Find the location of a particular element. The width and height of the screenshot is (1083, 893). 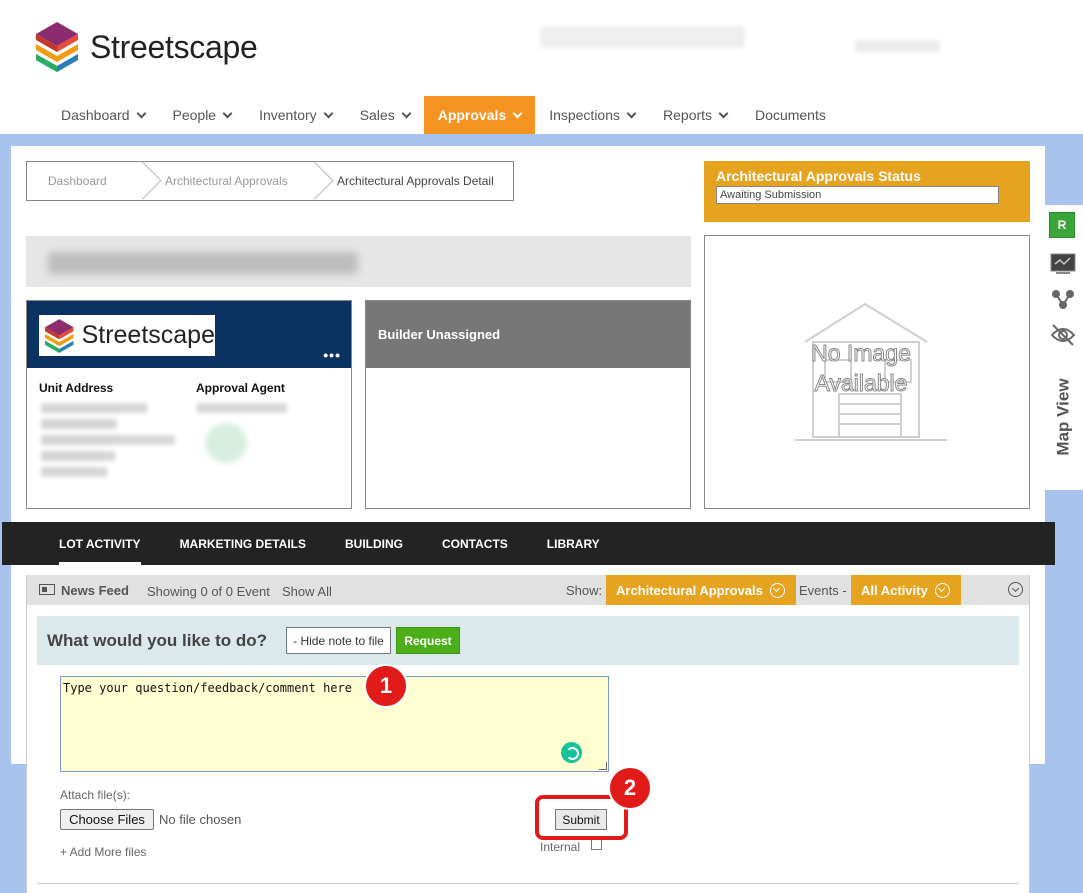

tab-contacts: CONTACTS is located at coordinates (475, 543).